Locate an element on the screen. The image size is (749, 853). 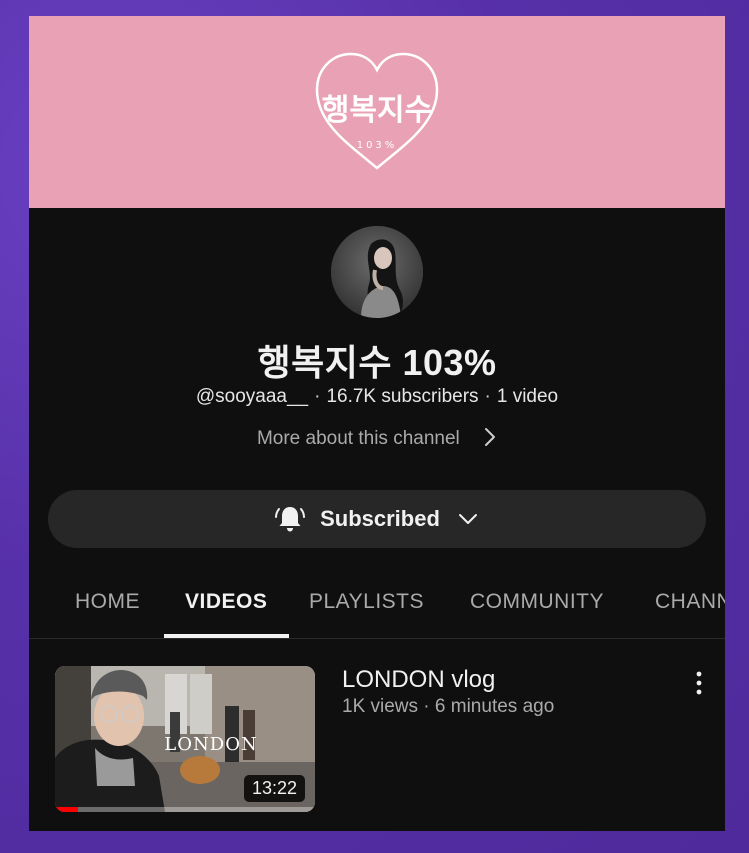
channel-handle: @sooyaaa__ is located at coordinates (252, 396).